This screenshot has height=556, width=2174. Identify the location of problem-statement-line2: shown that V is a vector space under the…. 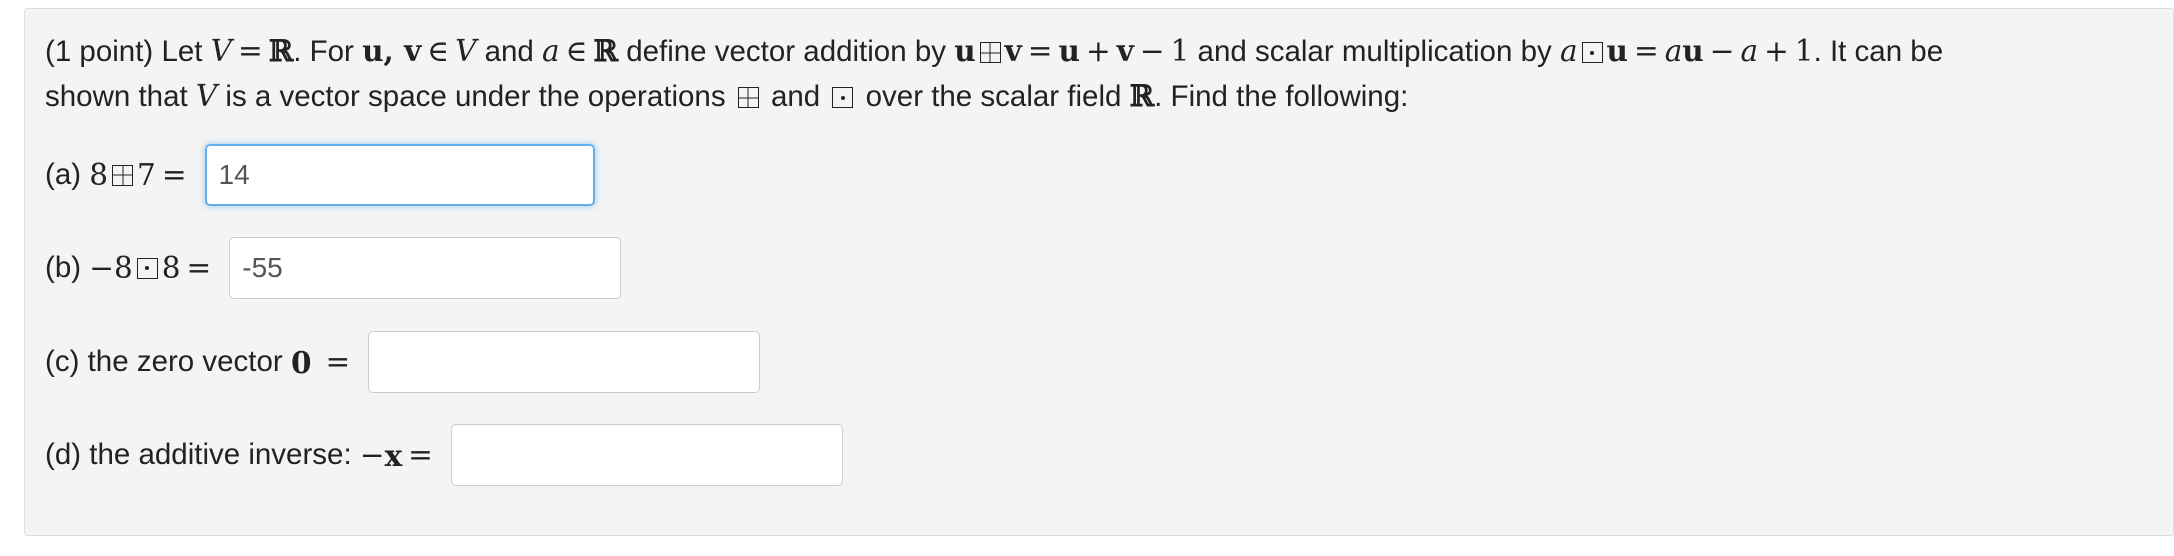
(1099, 96).